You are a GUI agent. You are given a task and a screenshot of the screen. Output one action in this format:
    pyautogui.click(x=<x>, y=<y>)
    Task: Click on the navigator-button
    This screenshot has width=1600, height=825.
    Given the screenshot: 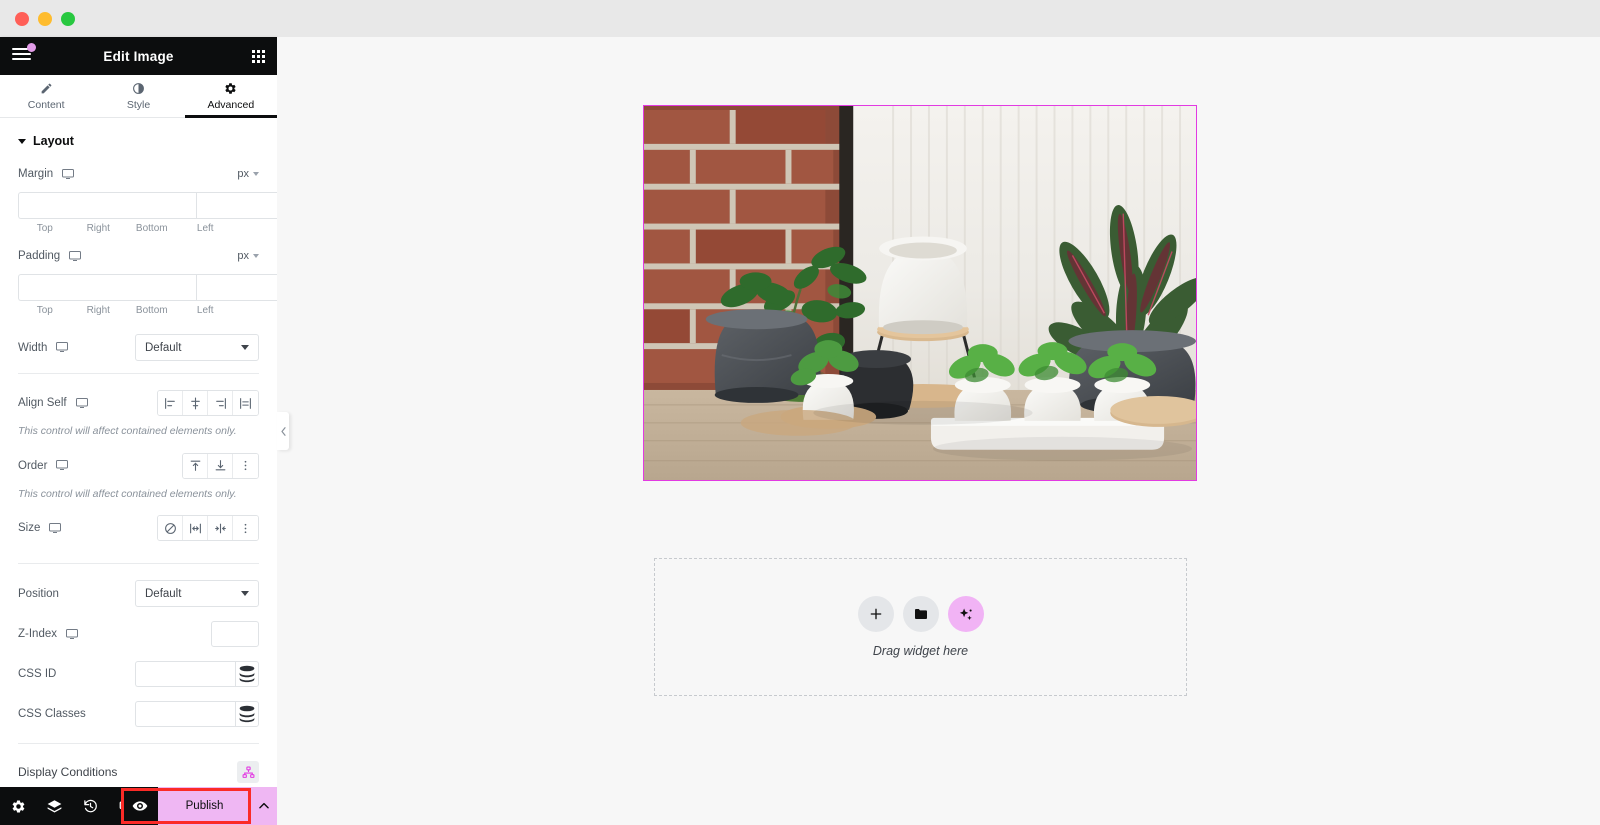 What is the action you would take?
    pyautogui.click(x=54, y=806)
    